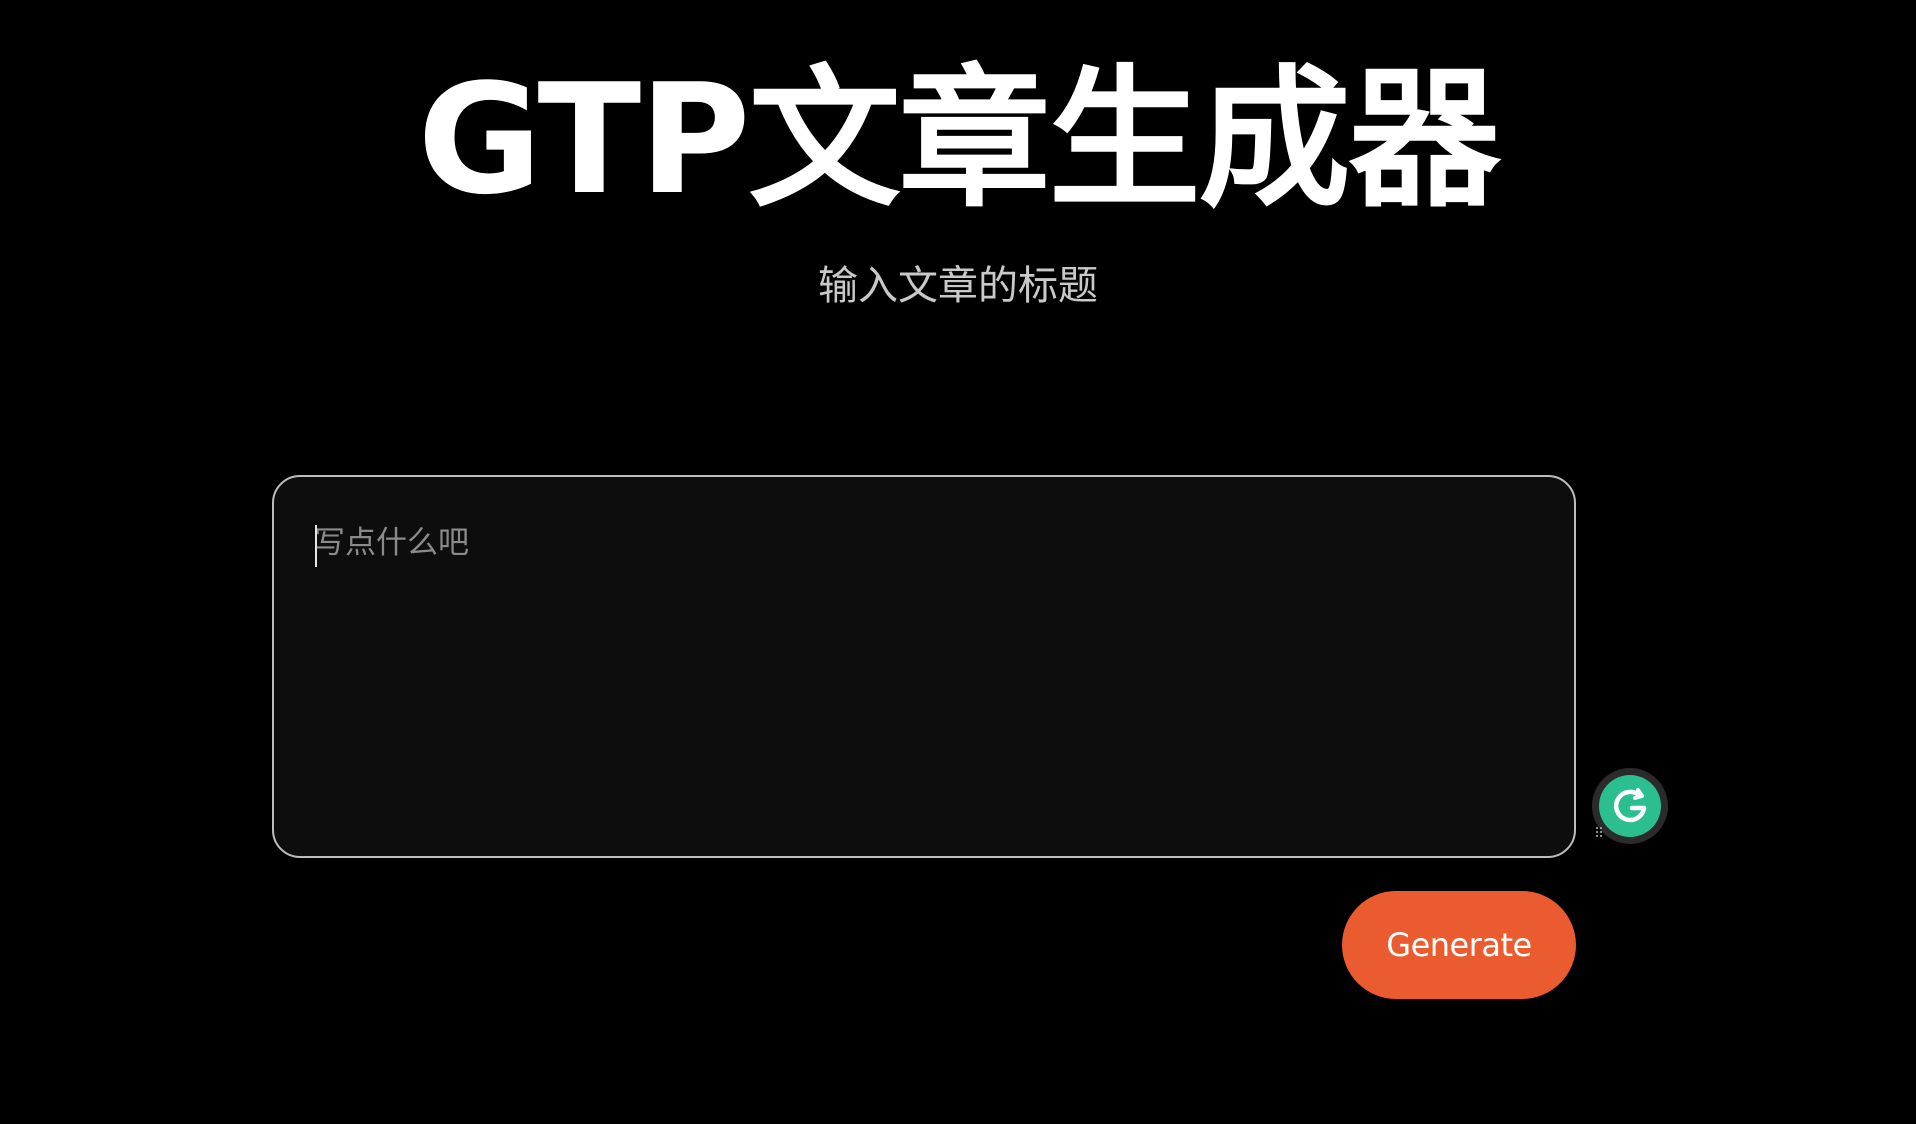  Describe the element at coordinates (1459, 945) in the screenshot. I see `generate-button: Generate` at that location.